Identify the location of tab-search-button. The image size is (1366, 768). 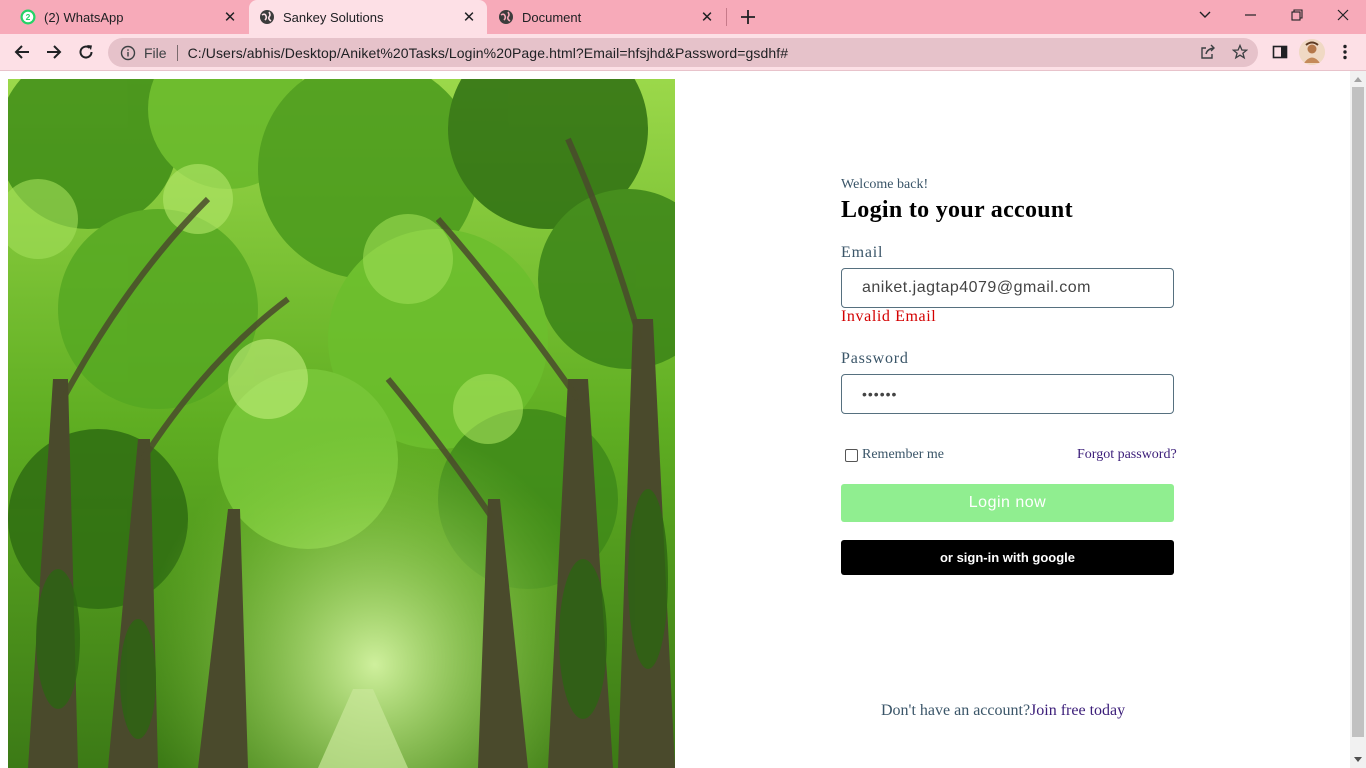
(1205, 15).